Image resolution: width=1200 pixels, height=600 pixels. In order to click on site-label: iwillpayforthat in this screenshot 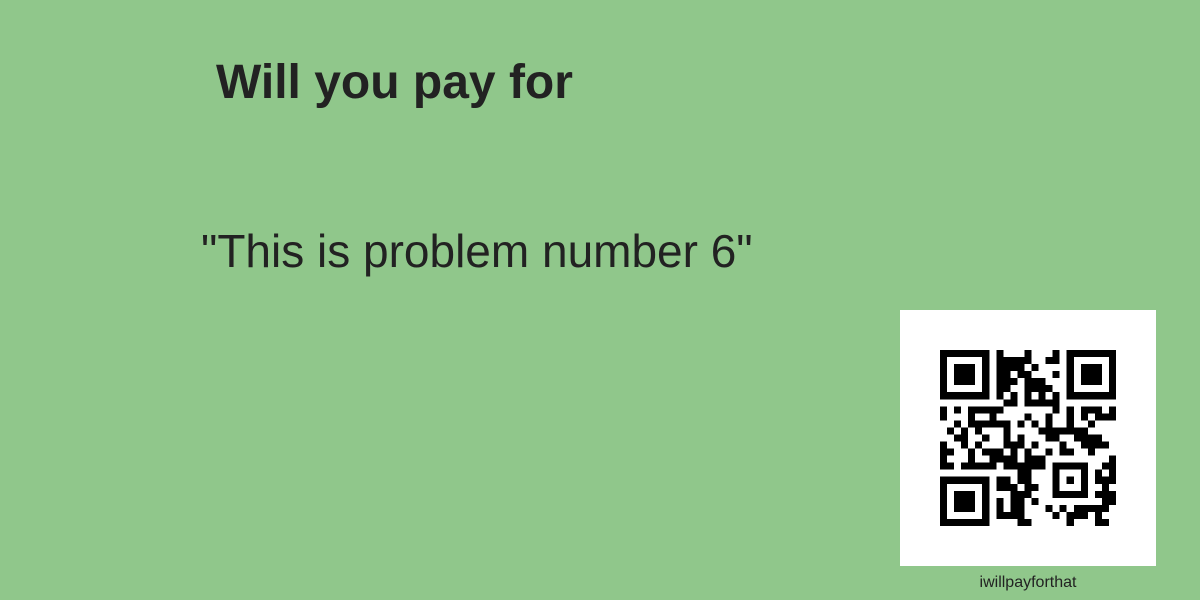, I will do `click(1028, 582)`.